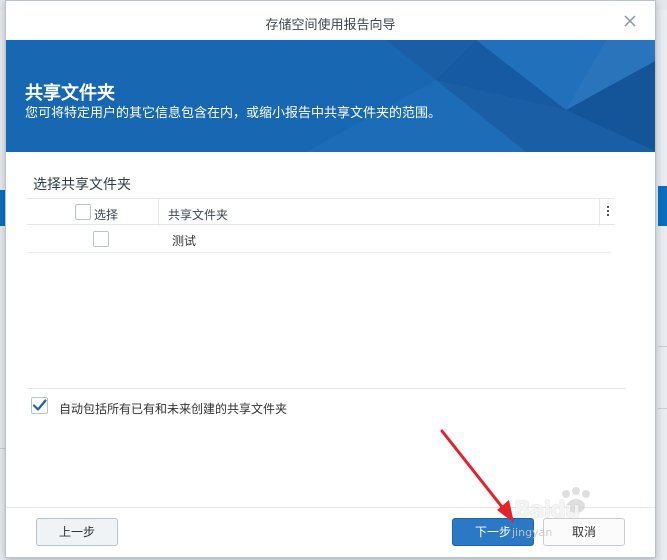 The image size is (667, 560). Describe the element at coordinates (326, 388) in the screenshot. I see `divider` at that location.